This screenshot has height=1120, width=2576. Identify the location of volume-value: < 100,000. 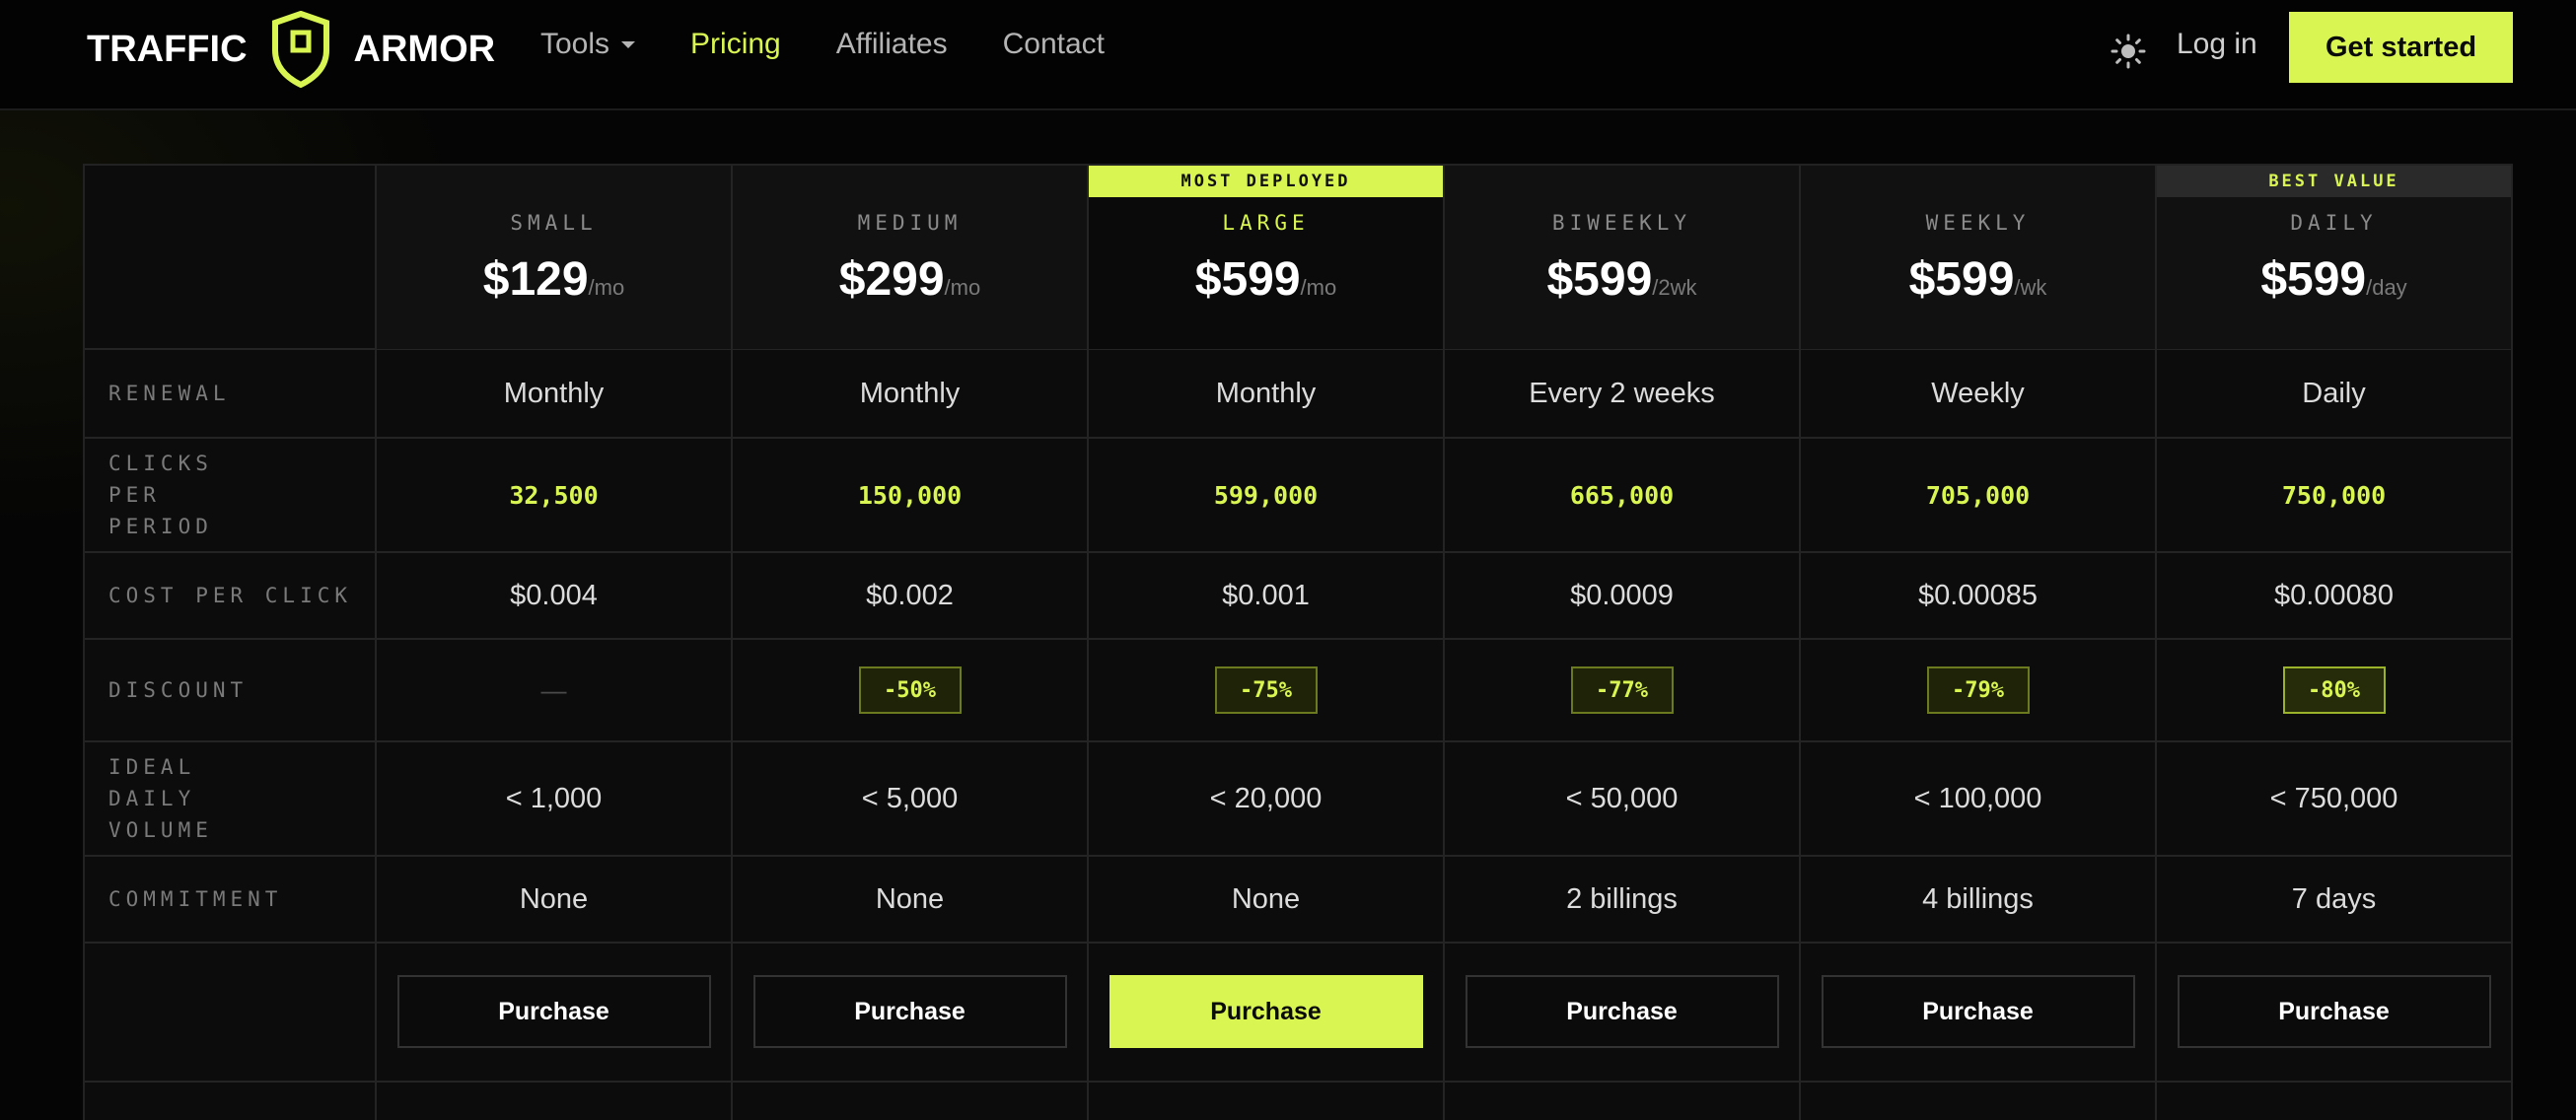
(1978, 798).